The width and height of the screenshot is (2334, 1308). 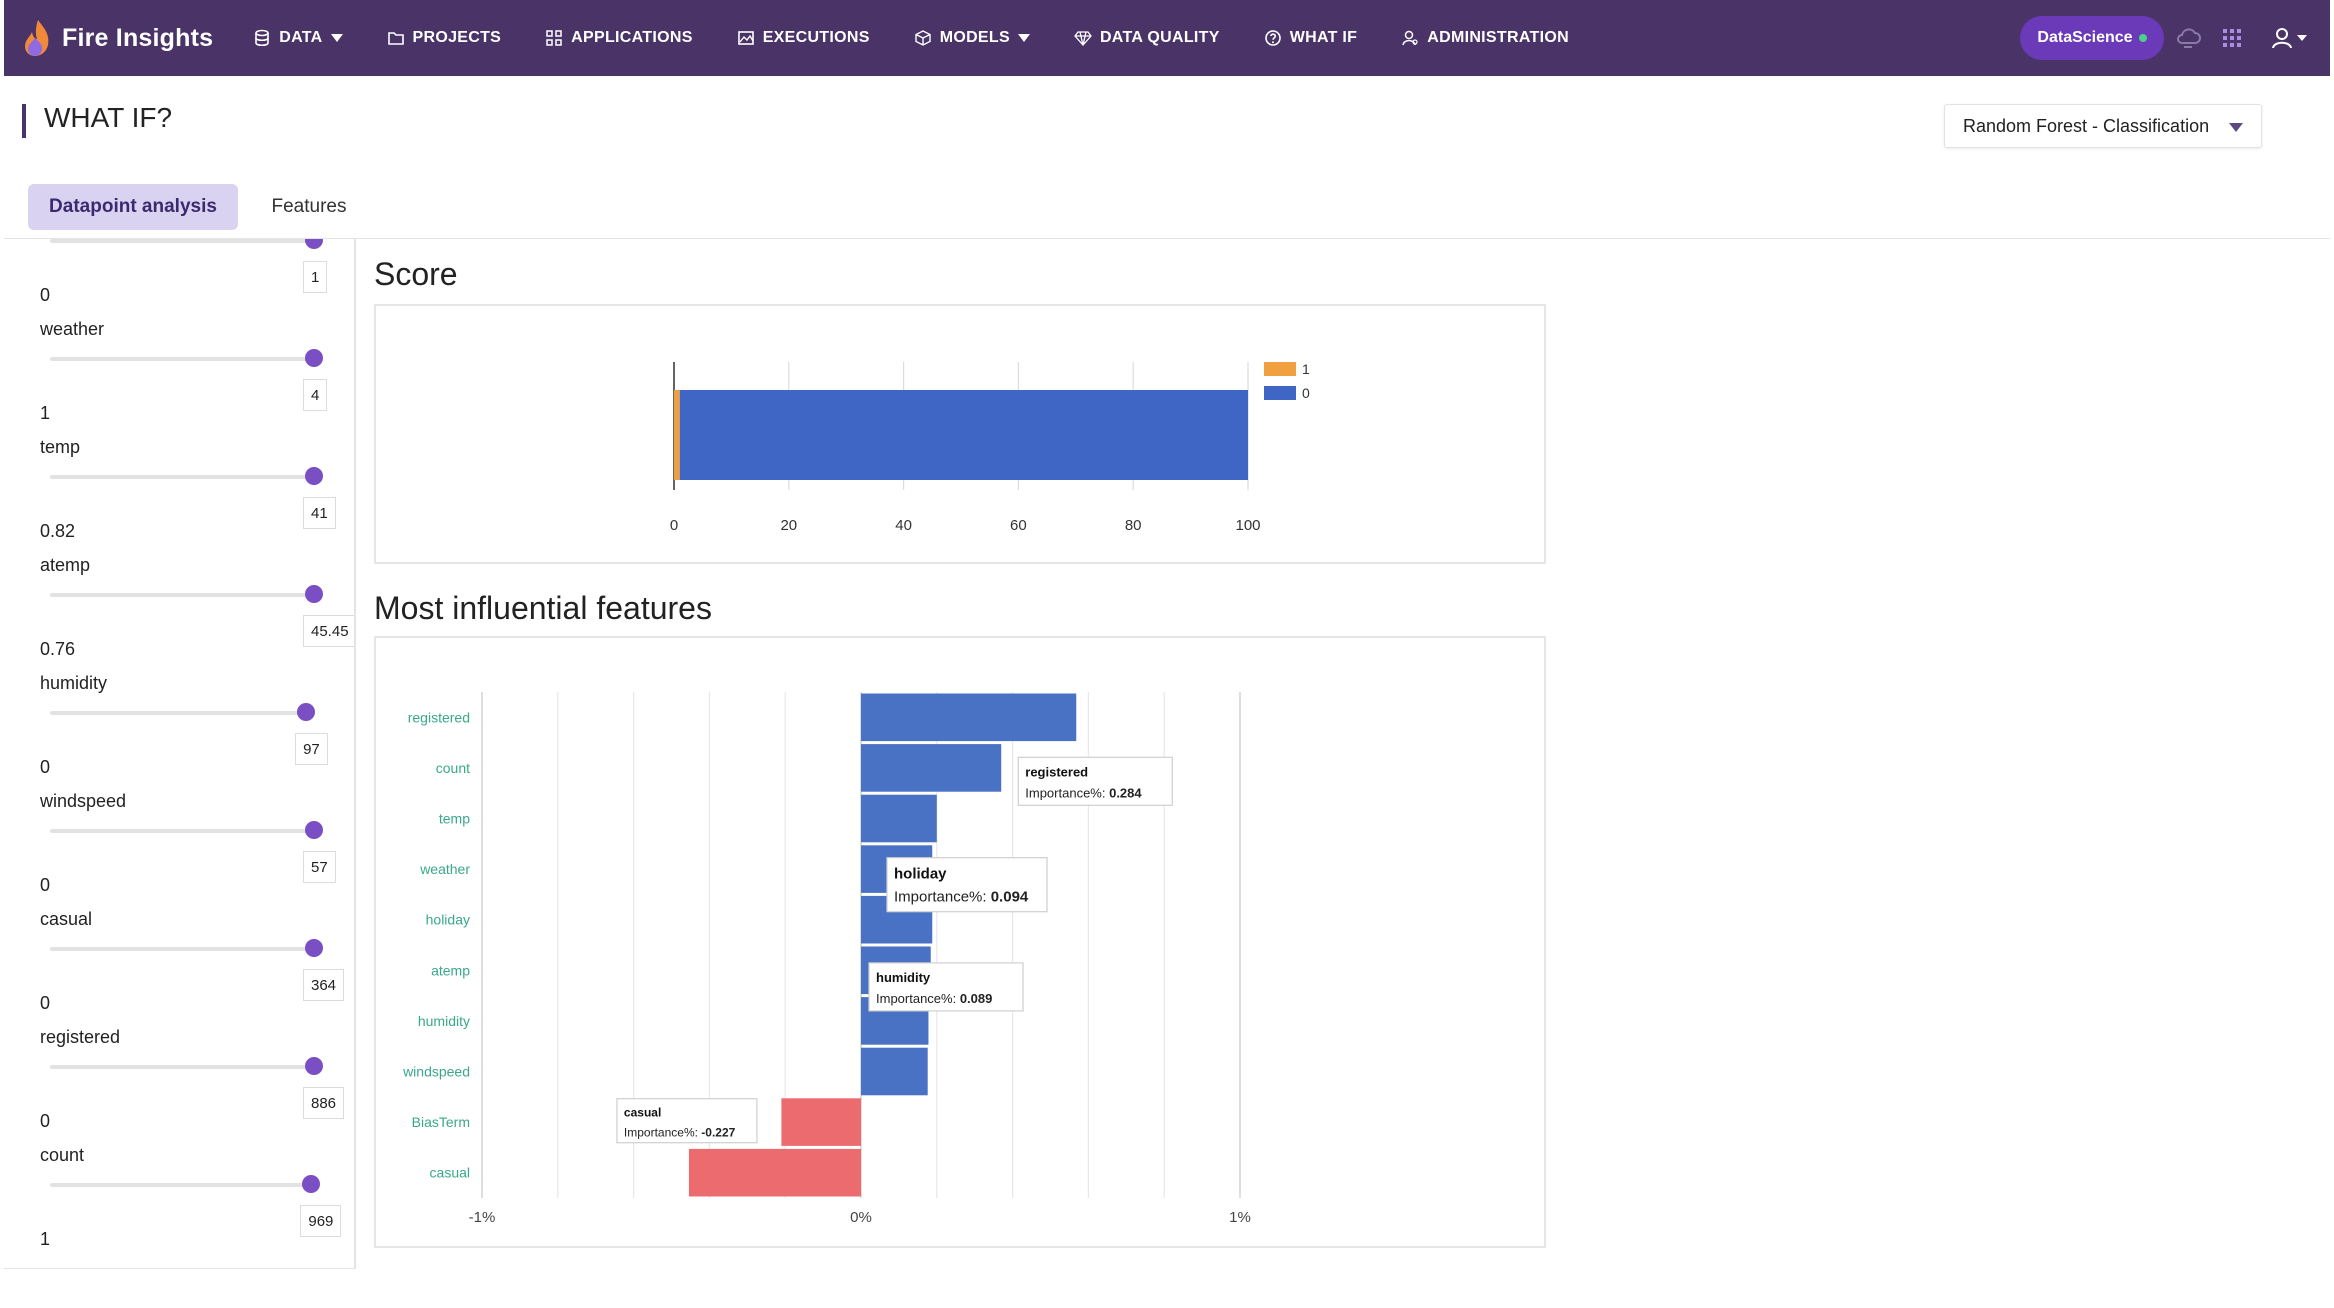 I want to click on feature-slider-atemp: atemp 45.45 0.76, so click(x=179, y=614).